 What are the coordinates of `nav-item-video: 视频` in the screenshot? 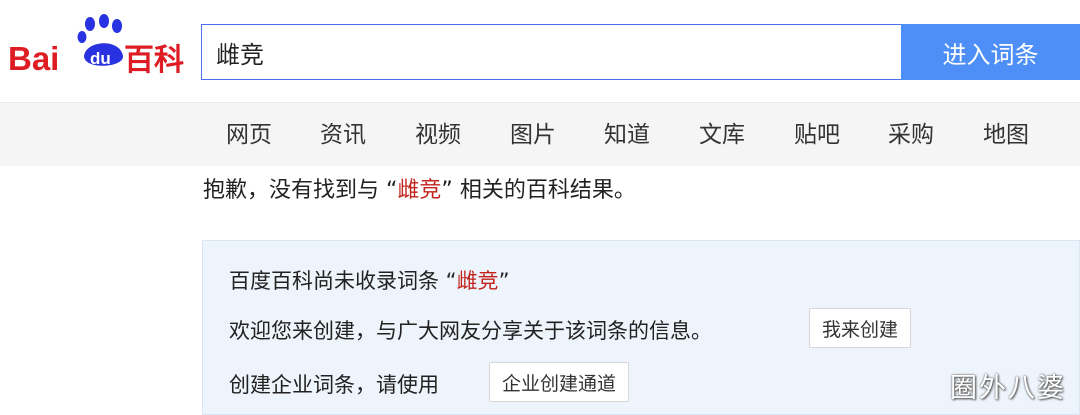 It's located at (438, 132).